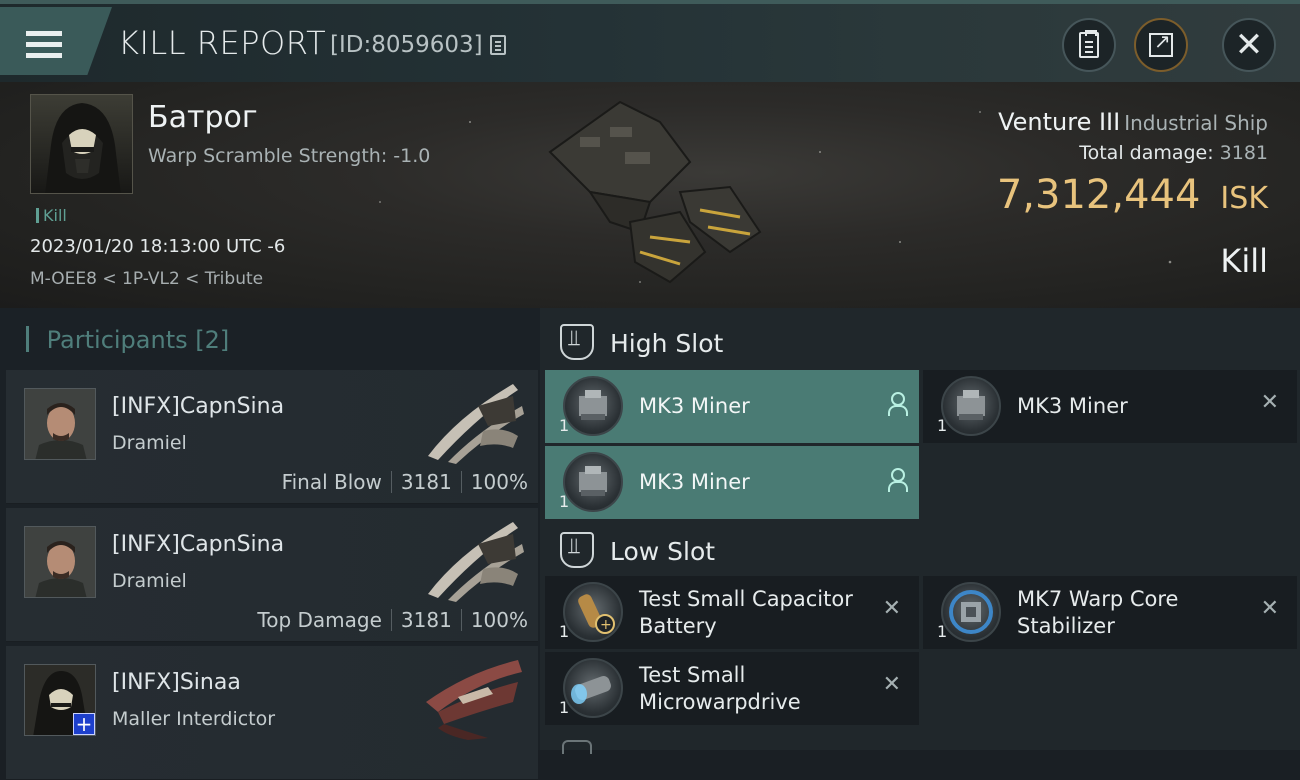 The image size is (1300, 780). Describe the element at coordinates (146, 279) in the screenshot. I see `kill-location: M-OEE8 < 1P-VL2 < Tribute` at that location.